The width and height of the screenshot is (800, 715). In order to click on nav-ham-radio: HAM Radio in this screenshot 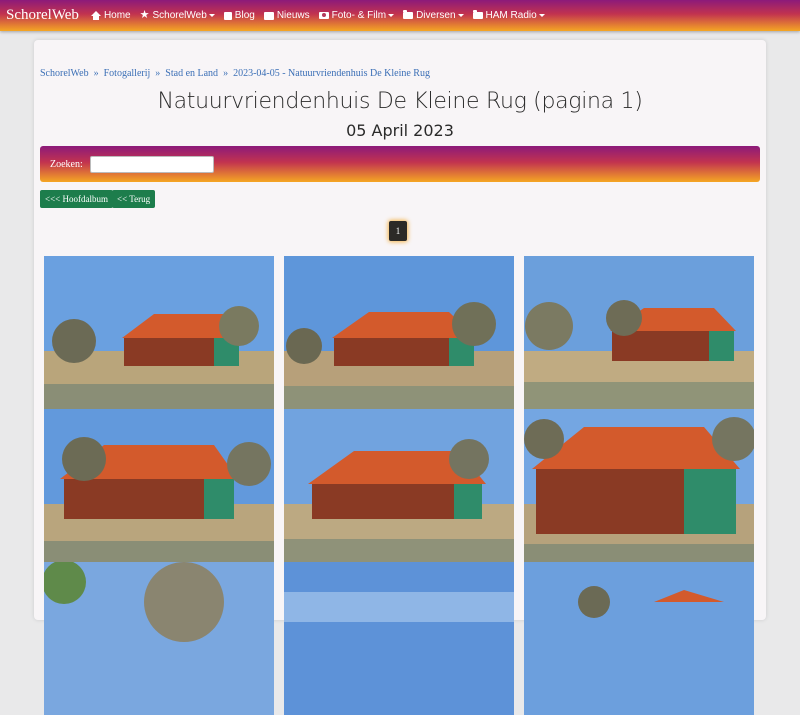, I will do `click(508, 15)`.